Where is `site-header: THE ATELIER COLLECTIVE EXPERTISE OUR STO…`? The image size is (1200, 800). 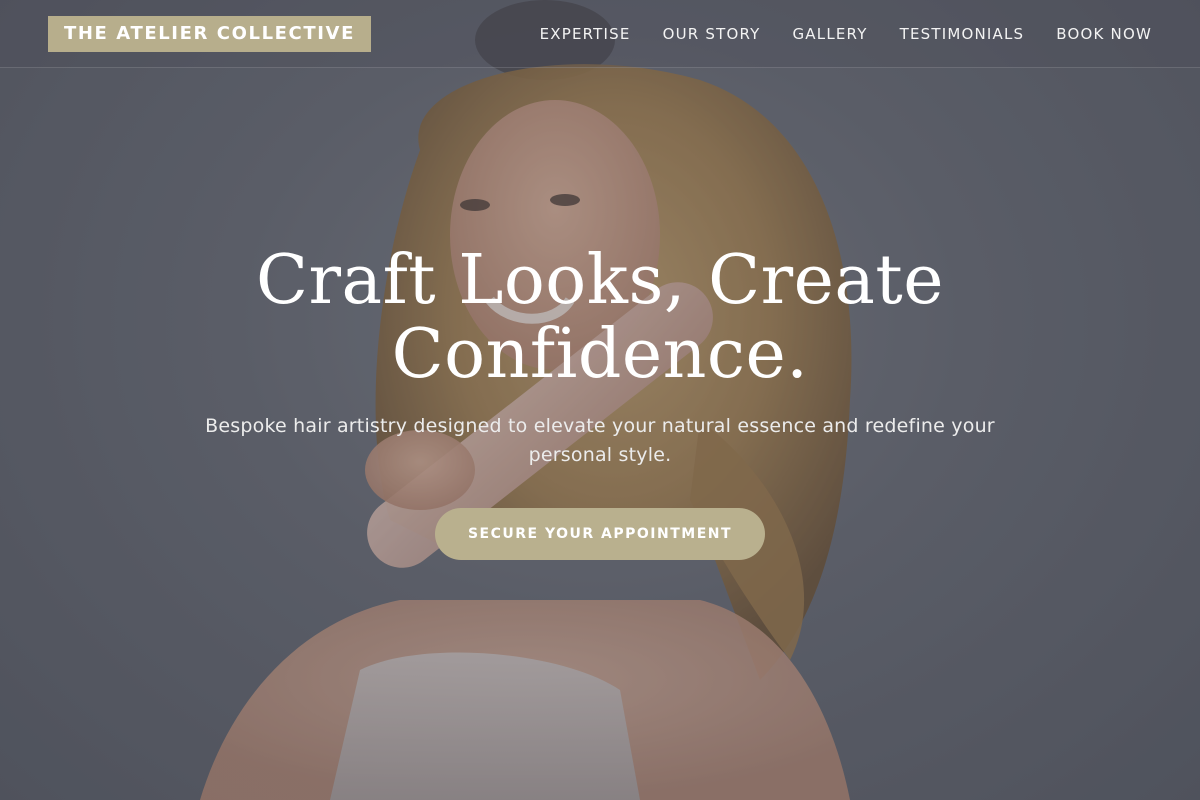 site-header: THE ATELIER COLLECTIVE EXPERTISE OUR STO… is located at coordinates (600, 34).